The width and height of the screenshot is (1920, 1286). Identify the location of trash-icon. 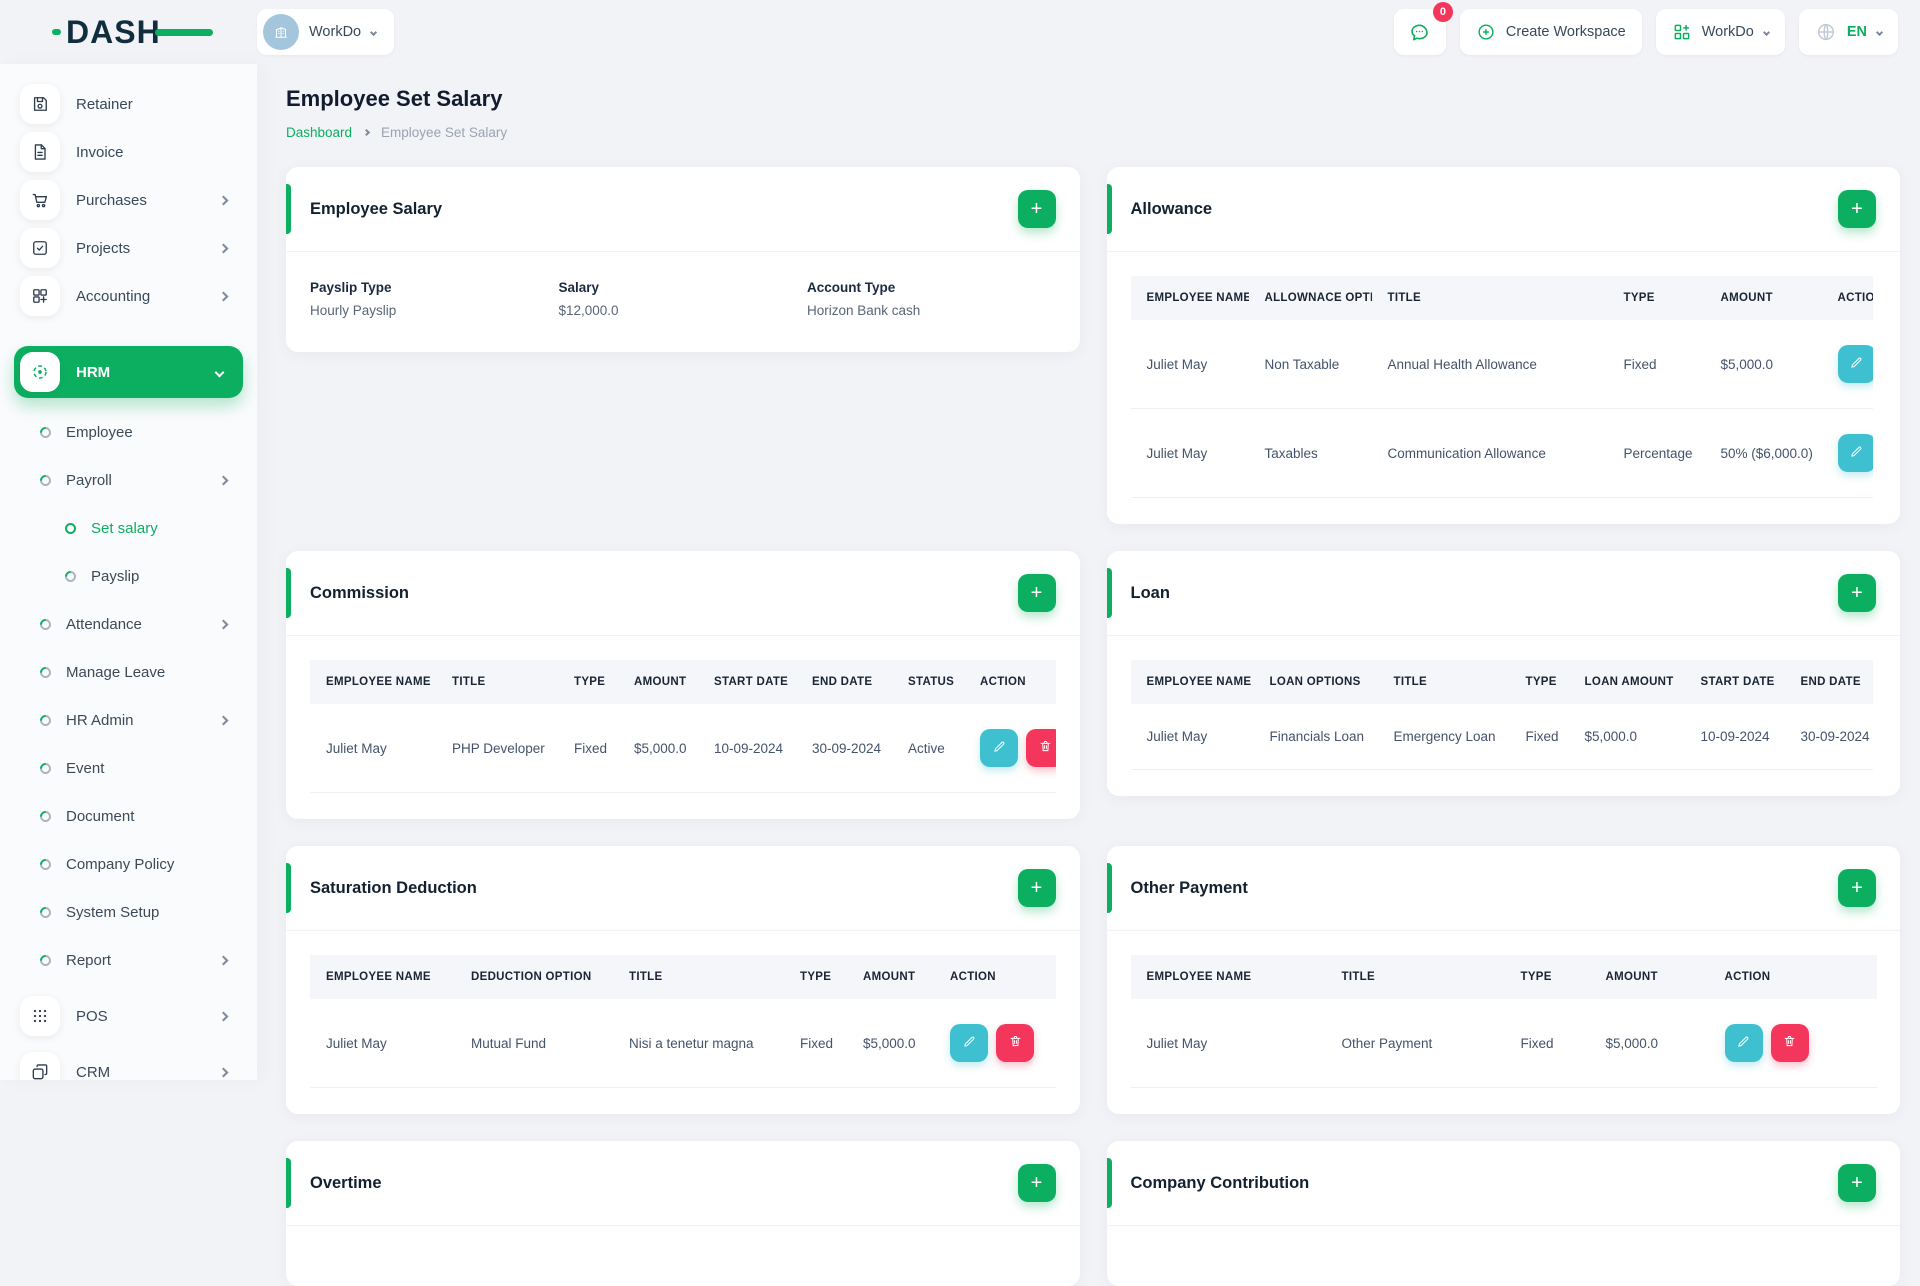
(1015, 1043).